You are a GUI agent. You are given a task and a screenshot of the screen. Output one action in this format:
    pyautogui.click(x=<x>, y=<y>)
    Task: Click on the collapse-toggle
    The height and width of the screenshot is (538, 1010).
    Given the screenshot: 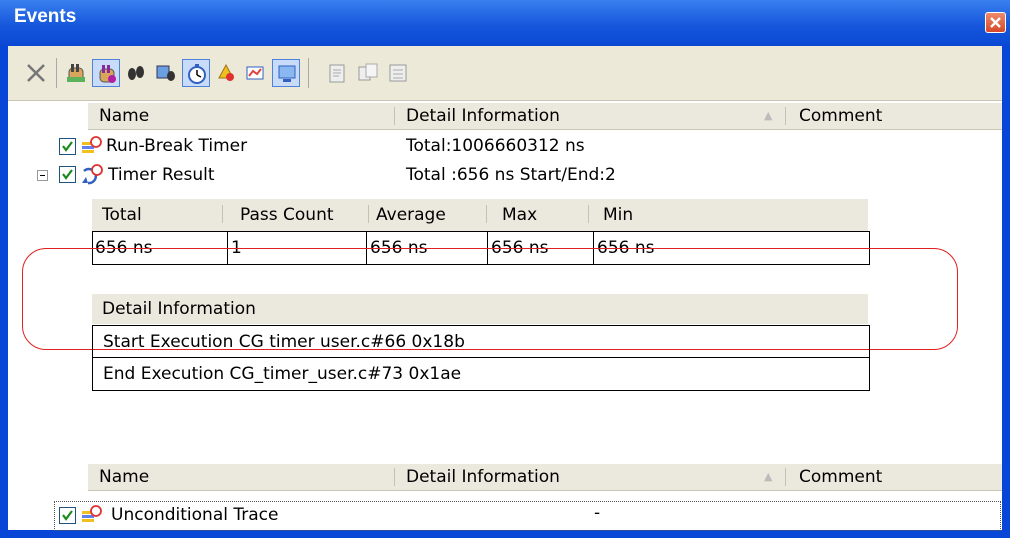 What is the action you would take?
    pyautogui.click(x=42, y=175)
    